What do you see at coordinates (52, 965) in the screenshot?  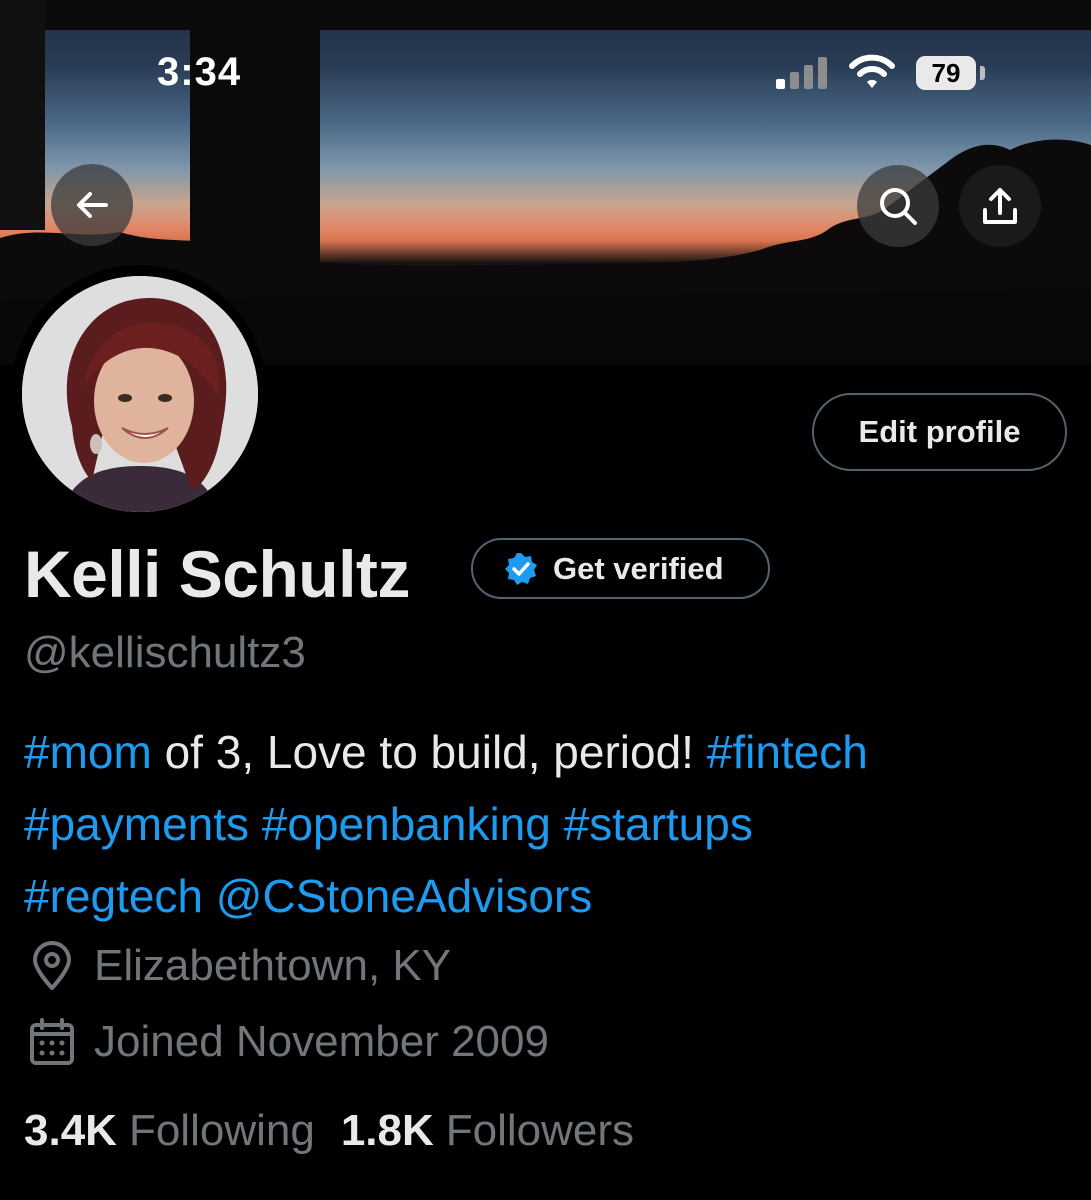 I see `location-pin-icon` at bounding box center [52, 965].